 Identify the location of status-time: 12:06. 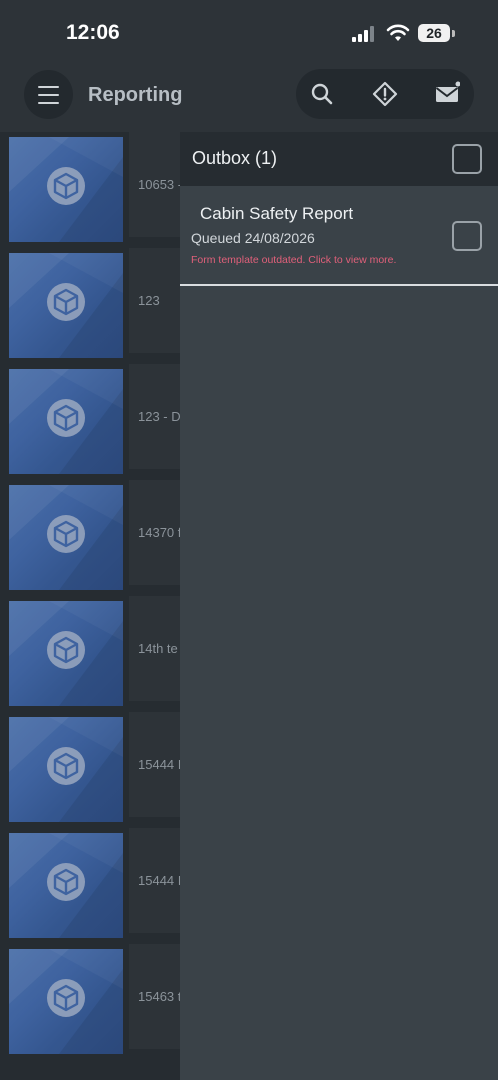
(93, 32).